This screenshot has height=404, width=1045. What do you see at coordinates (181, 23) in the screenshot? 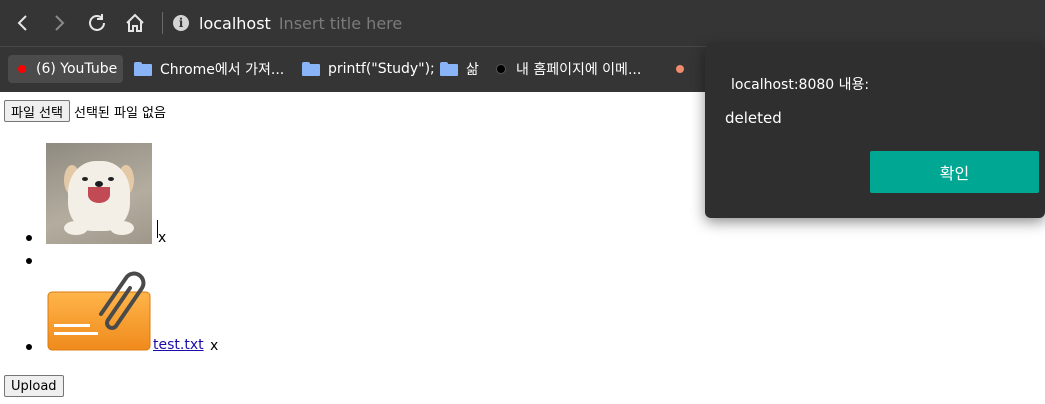
I see `info-icon: i` at bounding box center [181, 23].